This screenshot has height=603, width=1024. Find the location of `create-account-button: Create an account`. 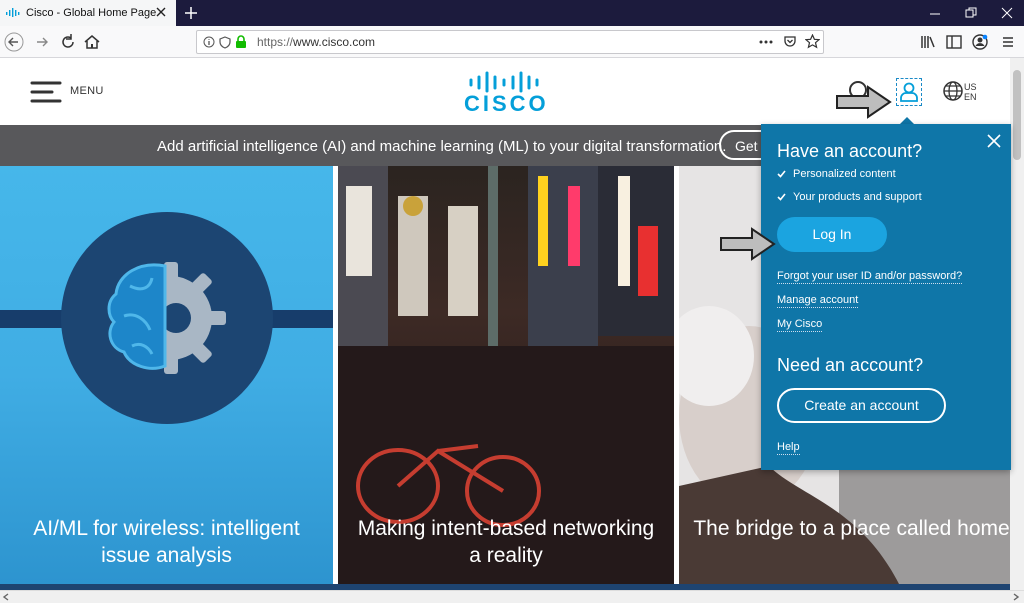

create-account-button: Create an account is located at coordinates (861, 405).